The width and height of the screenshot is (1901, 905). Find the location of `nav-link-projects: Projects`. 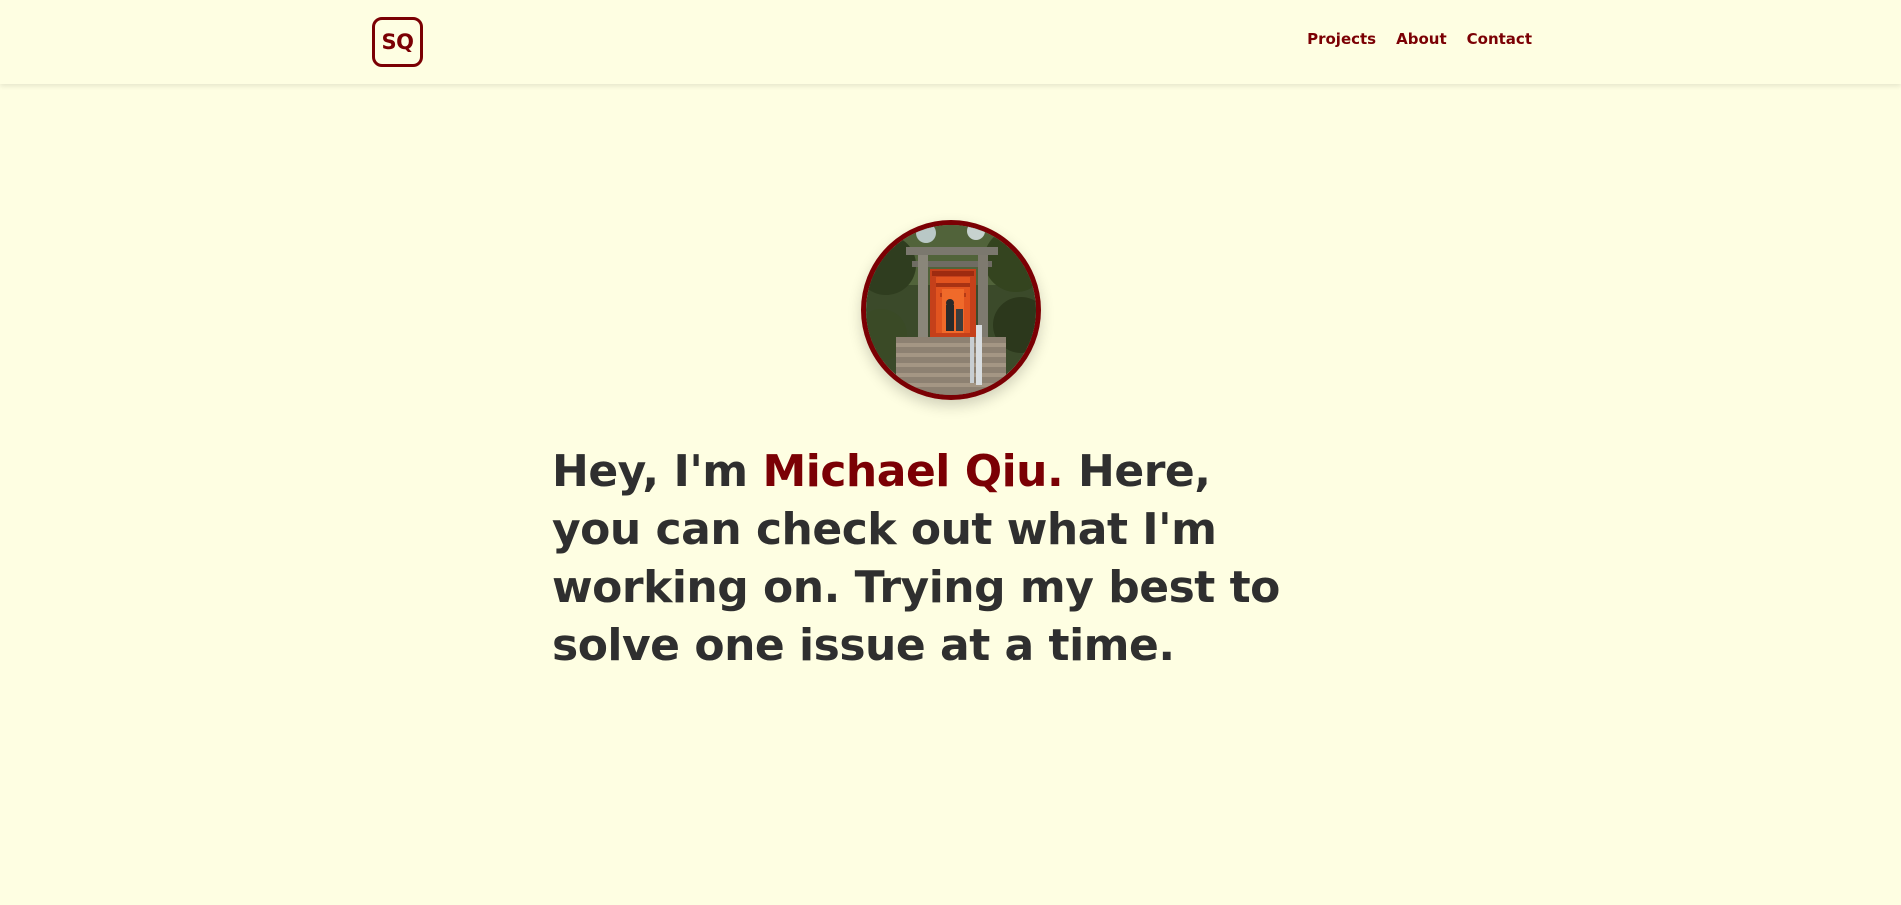

nav-link-projects: Projects is located at coordinates (1341, 39).